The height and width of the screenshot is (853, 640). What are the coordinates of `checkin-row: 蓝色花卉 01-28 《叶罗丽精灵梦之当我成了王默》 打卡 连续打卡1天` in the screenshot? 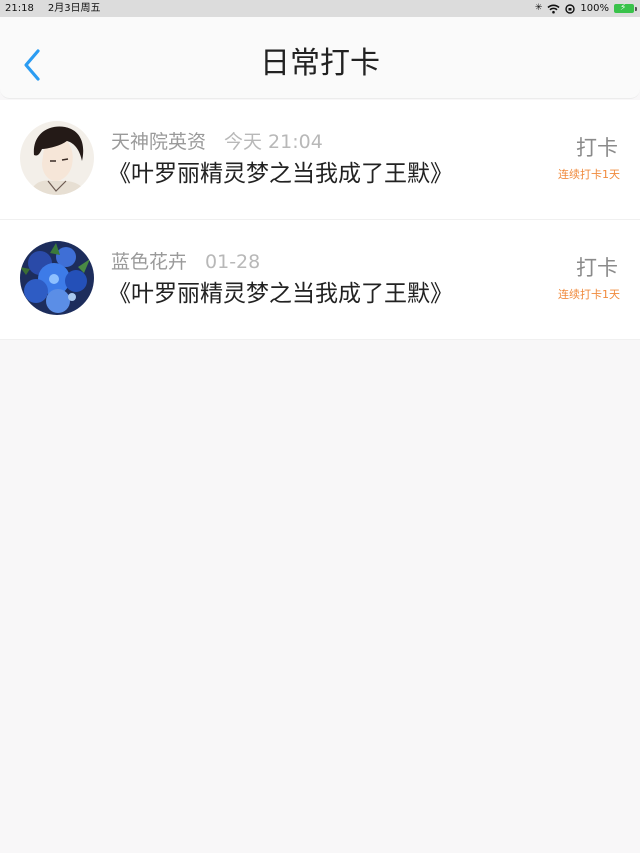 It's located at (320, 280).